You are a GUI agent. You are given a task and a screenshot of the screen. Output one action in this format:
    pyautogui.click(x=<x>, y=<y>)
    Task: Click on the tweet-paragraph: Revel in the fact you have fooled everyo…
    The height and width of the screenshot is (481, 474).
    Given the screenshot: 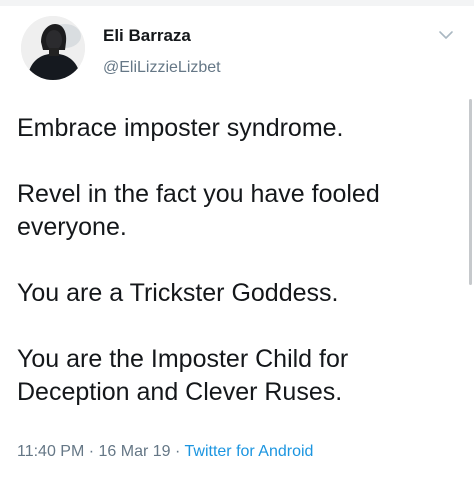 What is the action you would take?
    pyautogui.click(x=198, y=210)
    